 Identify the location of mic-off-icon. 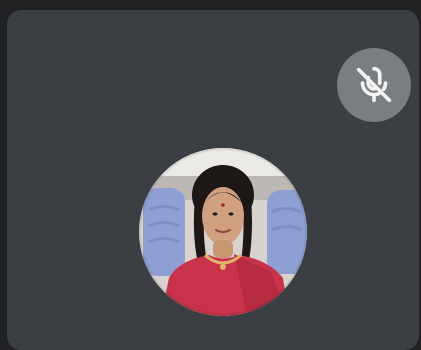
(374, 85).